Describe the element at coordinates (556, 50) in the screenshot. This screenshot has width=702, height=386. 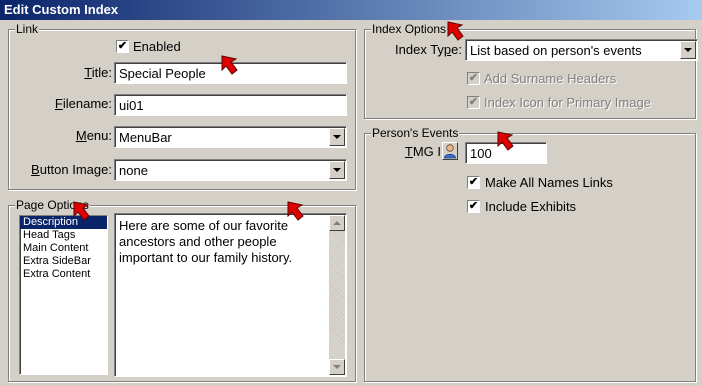
I see `index-type-value: List based on person's events` at that location.